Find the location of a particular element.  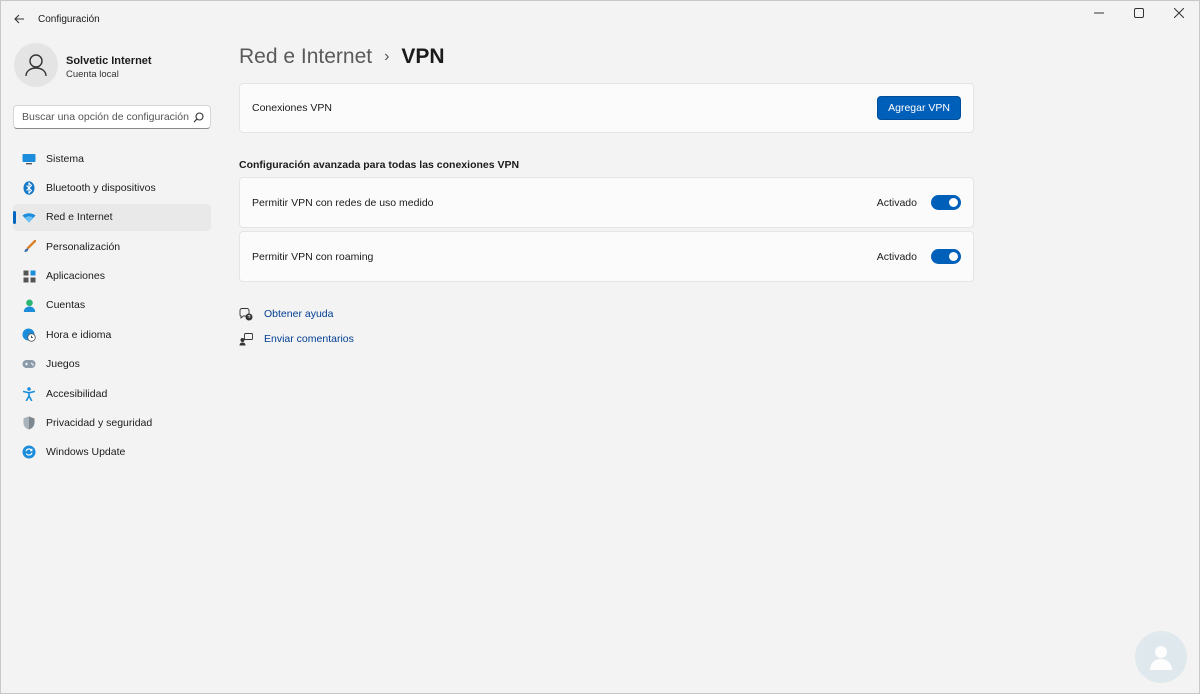

send-feedback-link: Enviar comentarios is located at coordinates (296, 339).